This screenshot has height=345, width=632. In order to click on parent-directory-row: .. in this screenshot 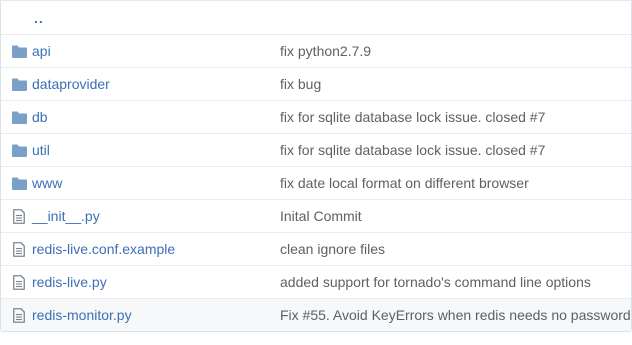, I will do `click(316, 18)`.